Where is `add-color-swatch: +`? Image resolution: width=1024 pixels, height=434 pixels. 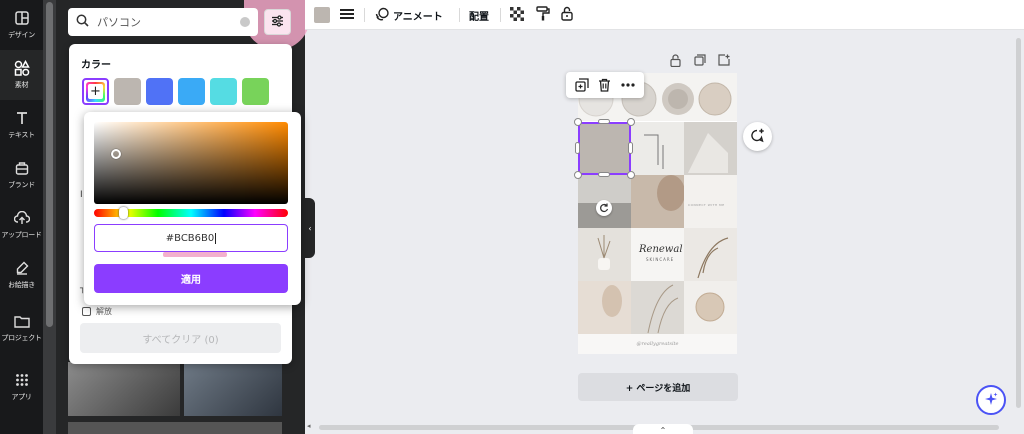
add-color-swatch: + is located at coordinates (95, 91).